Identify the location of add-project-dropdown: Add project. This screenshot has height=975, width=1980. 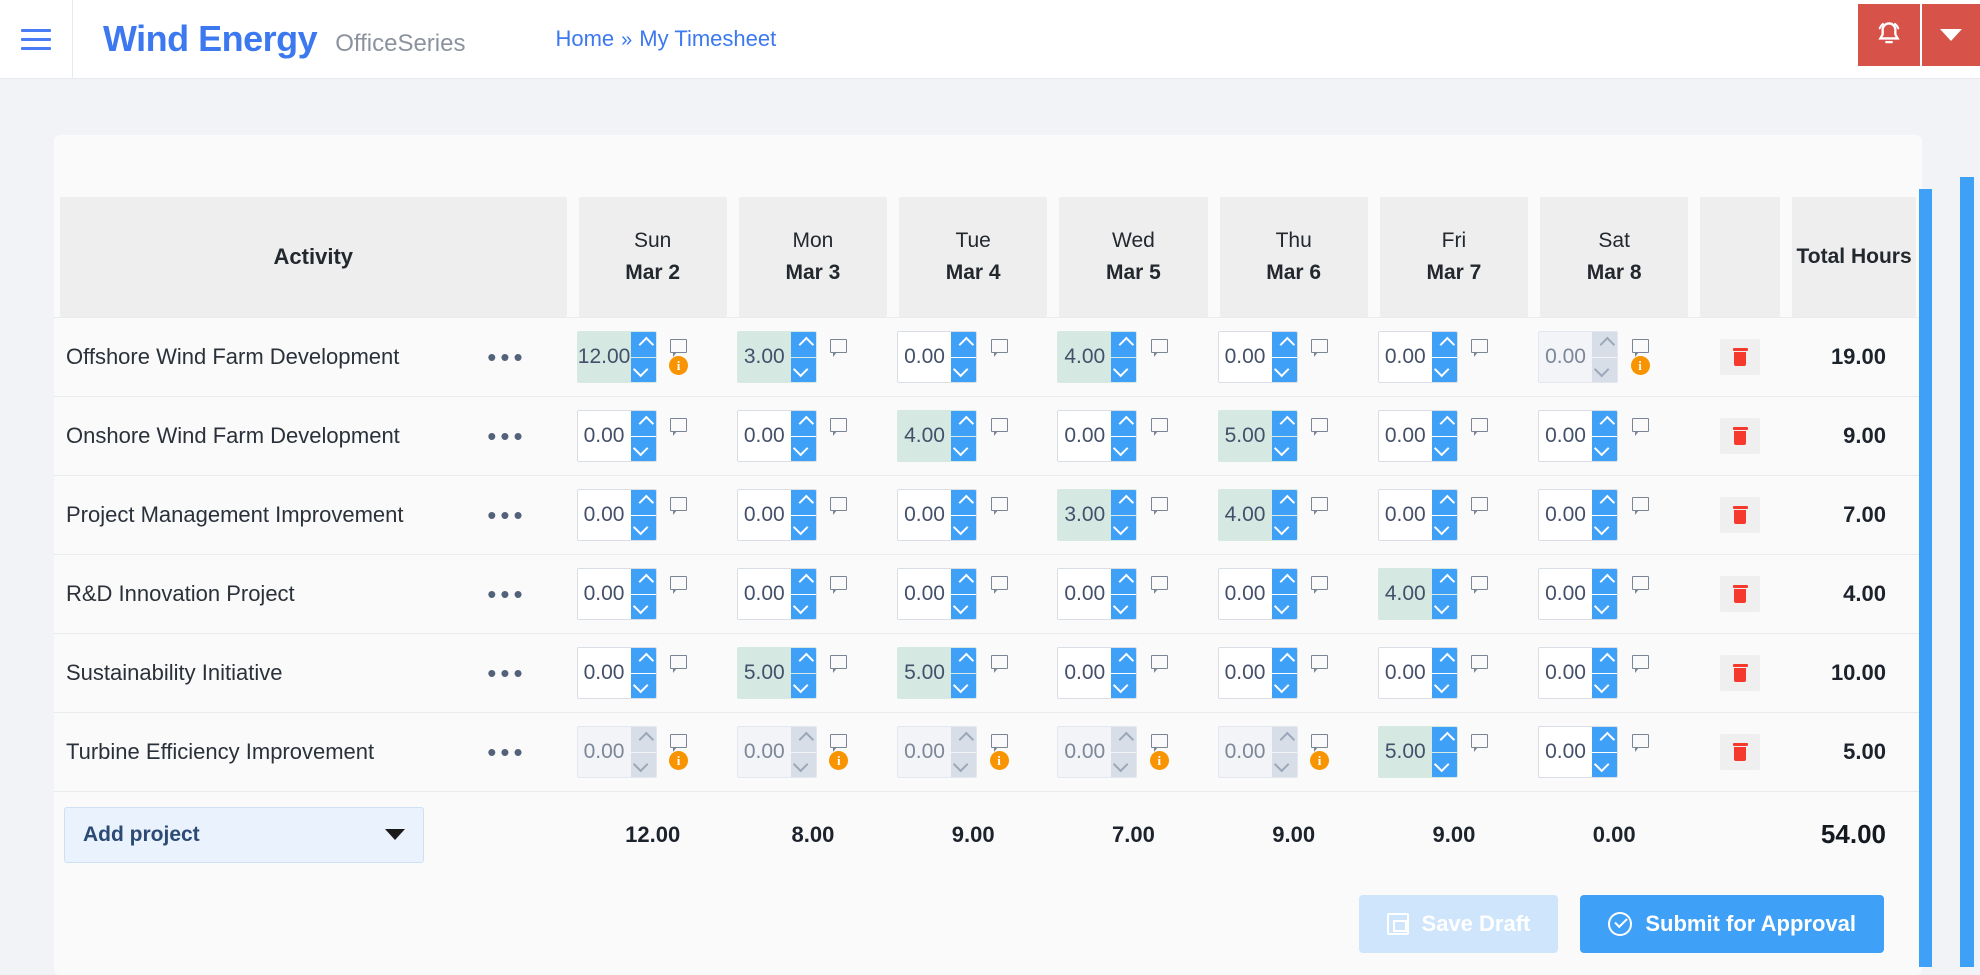
(244, 834).